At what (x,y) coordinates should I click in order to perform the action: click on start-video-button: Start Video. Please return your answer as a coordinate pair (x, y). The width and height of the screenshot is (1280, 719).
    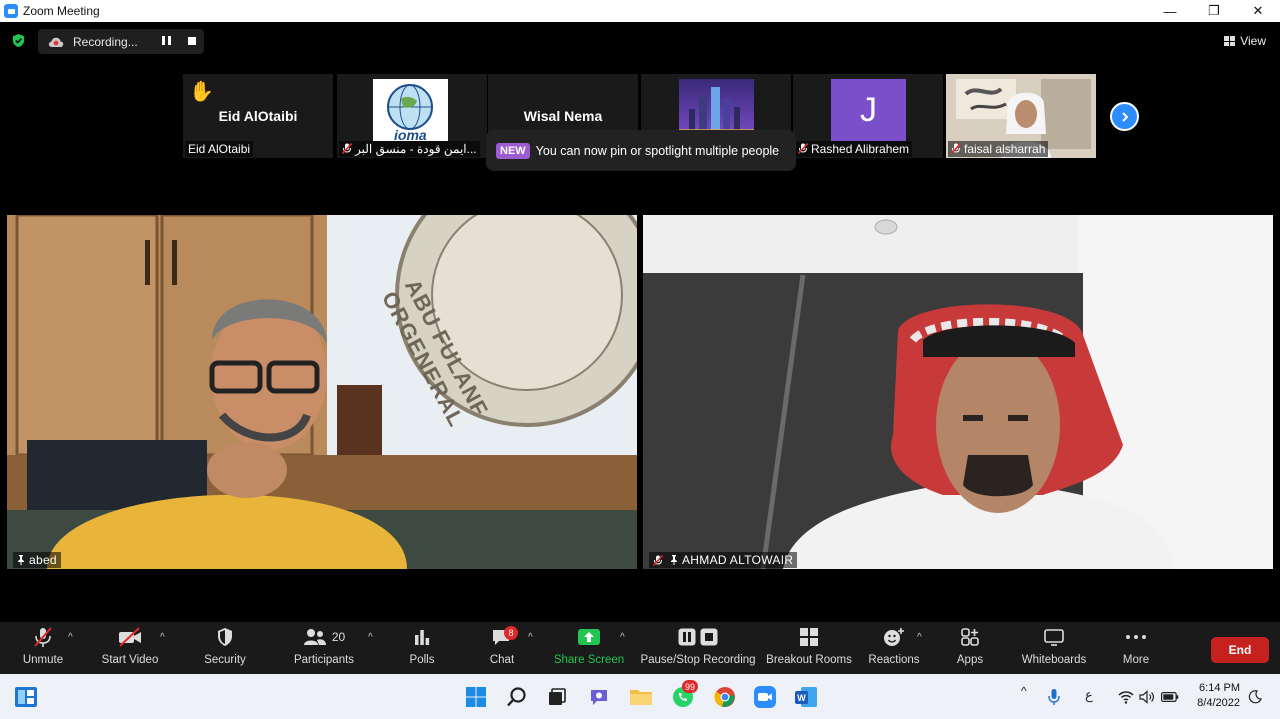
    Looking at the image, I should click on (130, 648).